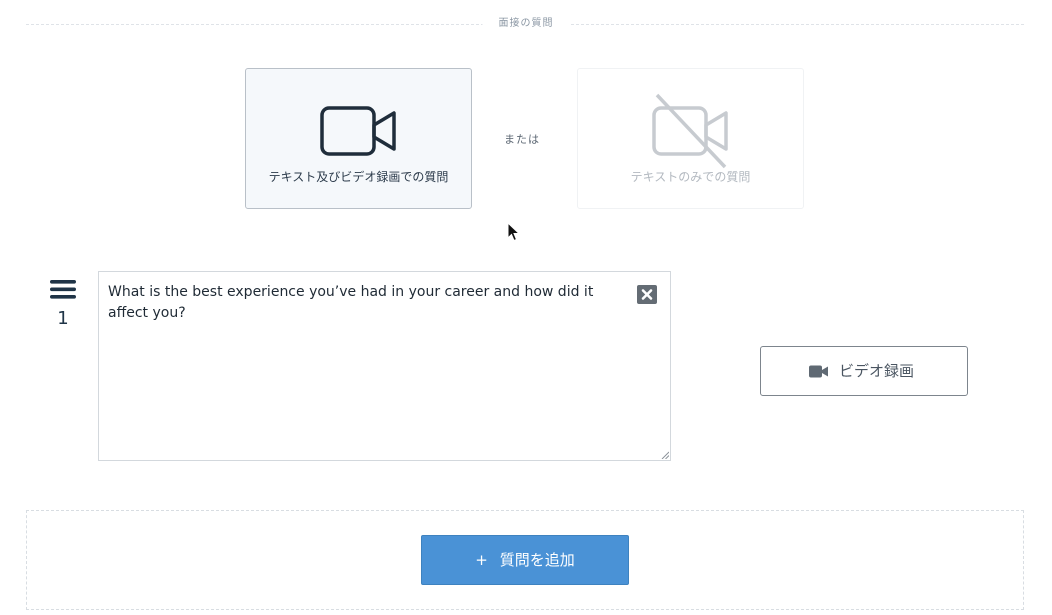  I want to click on video-camera-off-icon, so click(689, 131).